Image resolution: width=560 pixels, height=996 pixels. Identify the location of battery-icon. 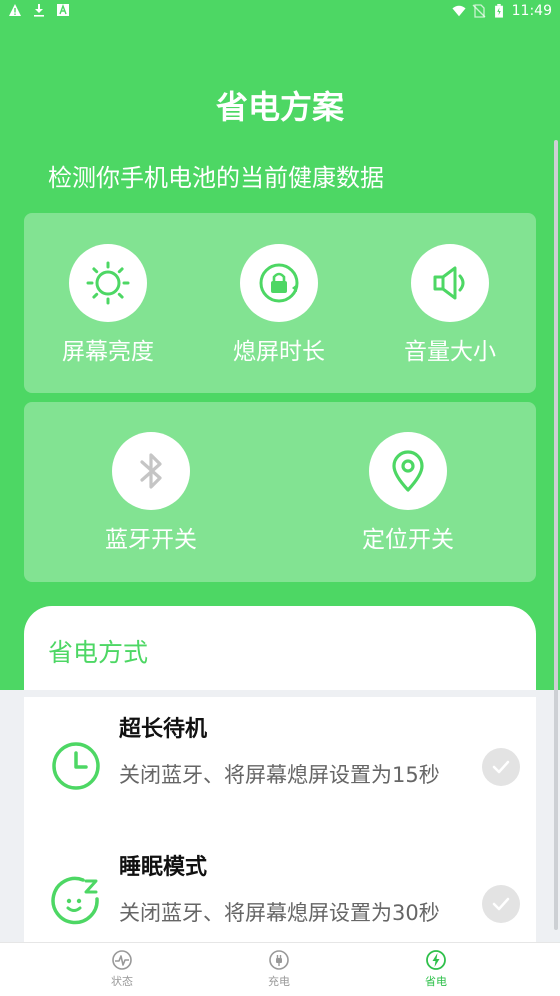
(498, 11).